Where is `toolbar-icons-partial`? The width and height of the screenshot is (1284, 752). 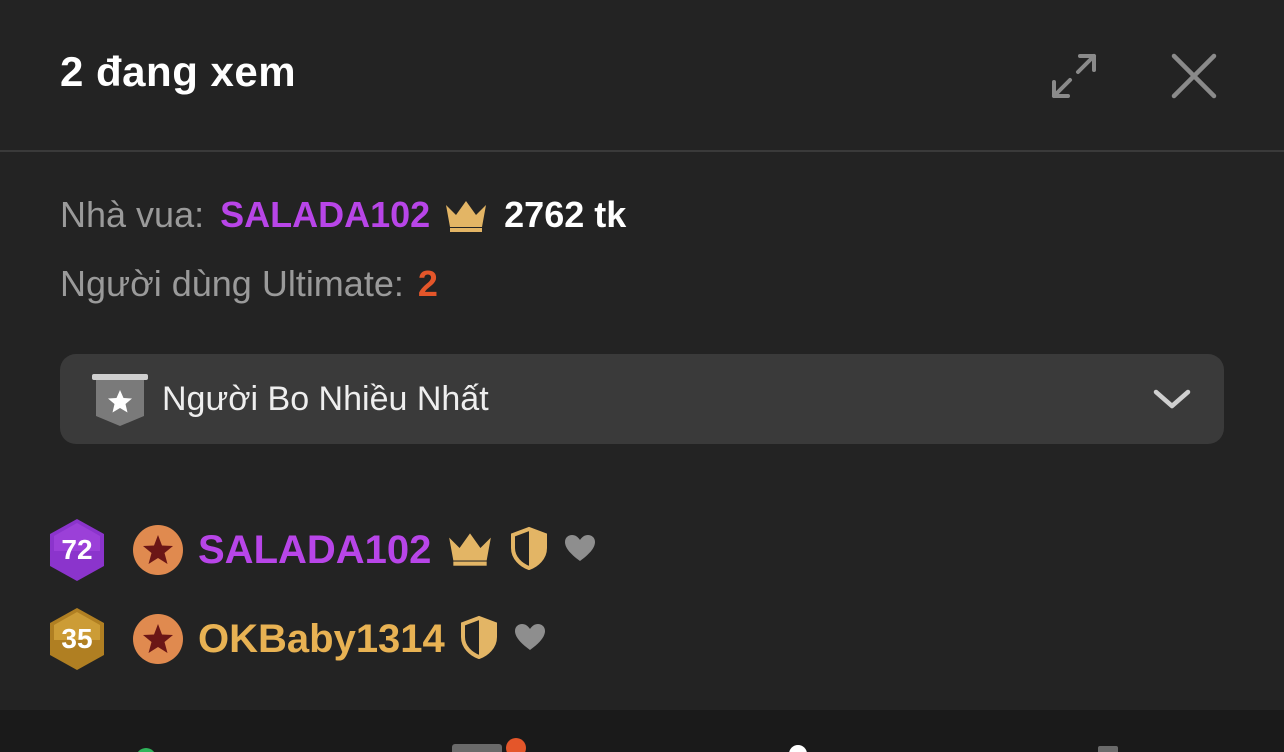
toolbar-icons-partial is located at coordinates (628, 745).